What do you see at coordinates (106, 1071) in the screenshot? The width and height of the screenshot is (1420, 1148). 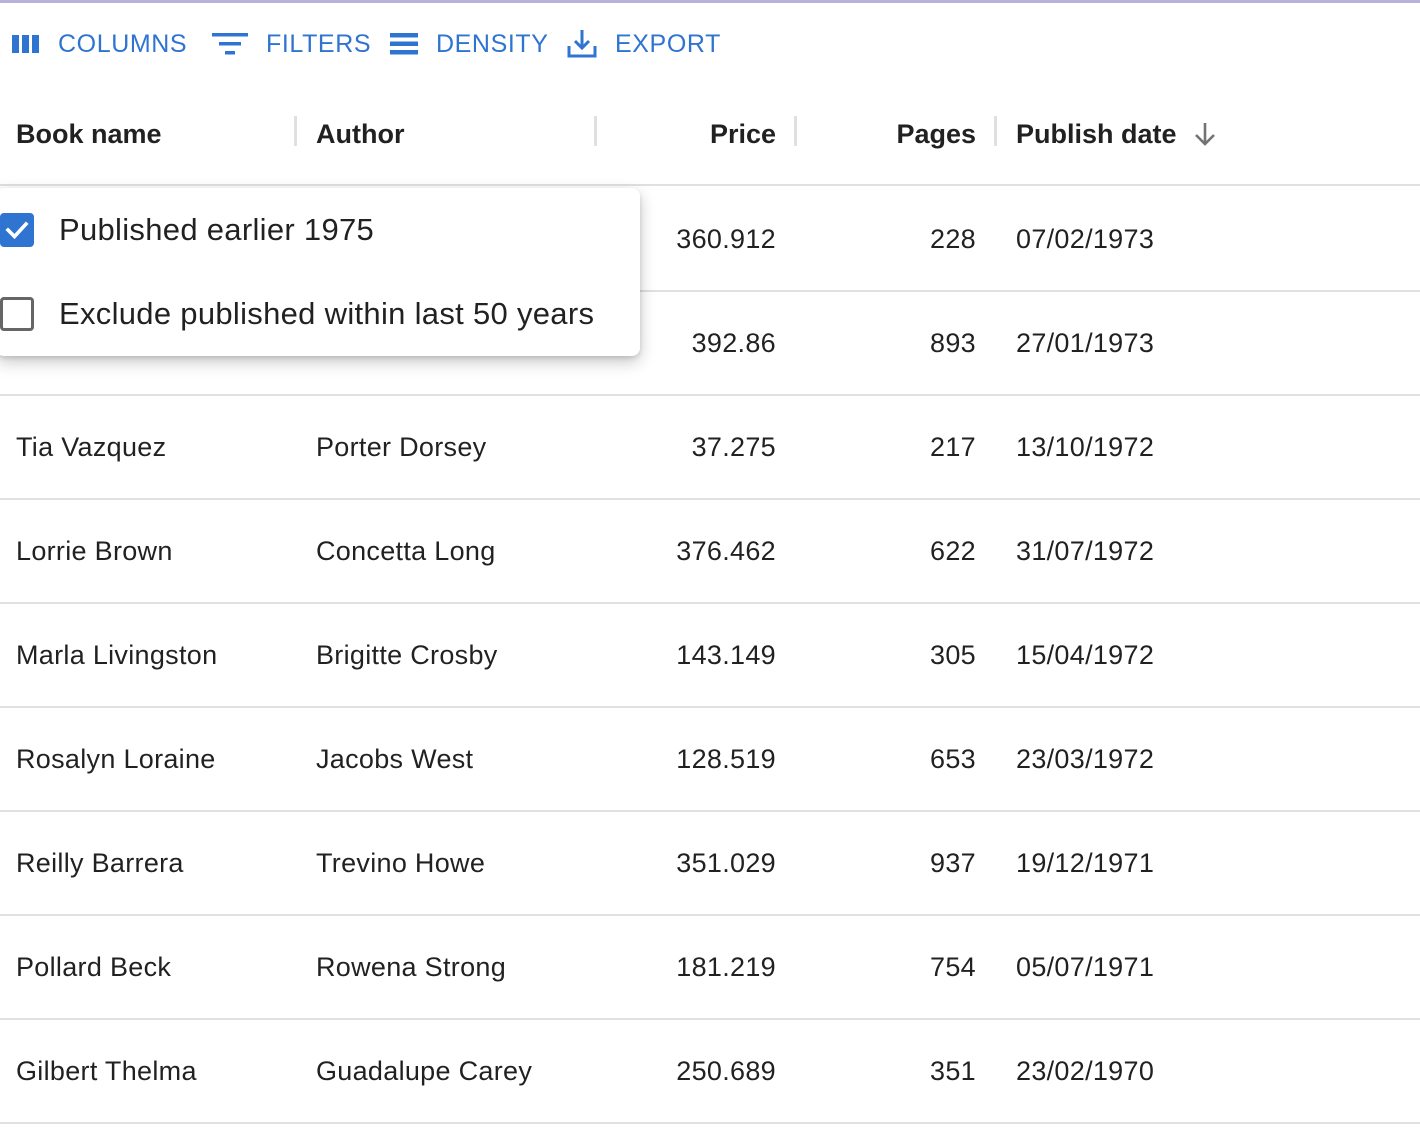 I see `cell-book-name: Gilbert Thelma` at bounding box center [106, 1071].